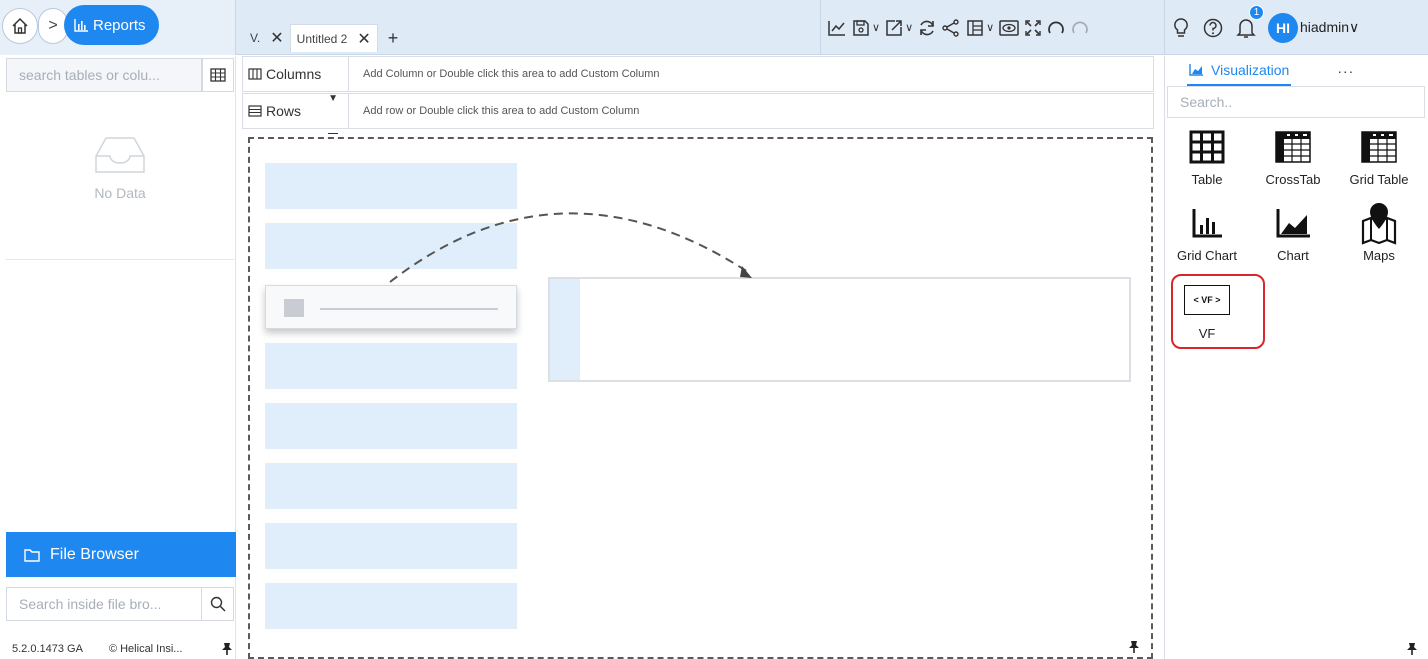 The height and width of the screenshot is (659, 1428). I want to click on viz-item-maps: Maps, so click(1379, 230).